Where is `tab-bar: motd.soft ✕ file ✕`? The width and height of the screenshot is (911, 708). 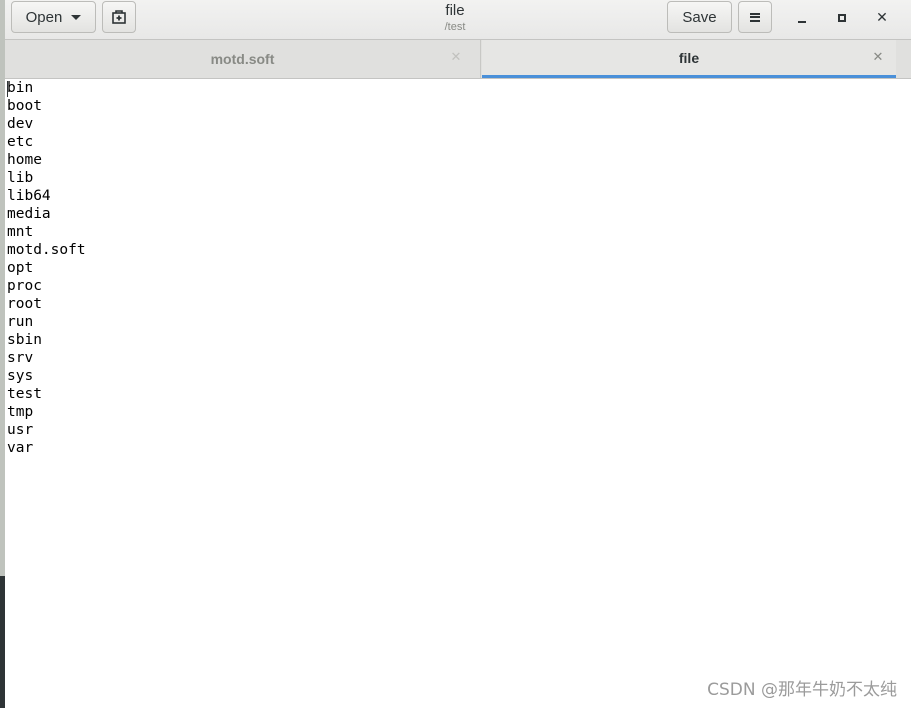
tab-bar: motd.soft ✕ file ✕ is located at coordinates (458, 59).